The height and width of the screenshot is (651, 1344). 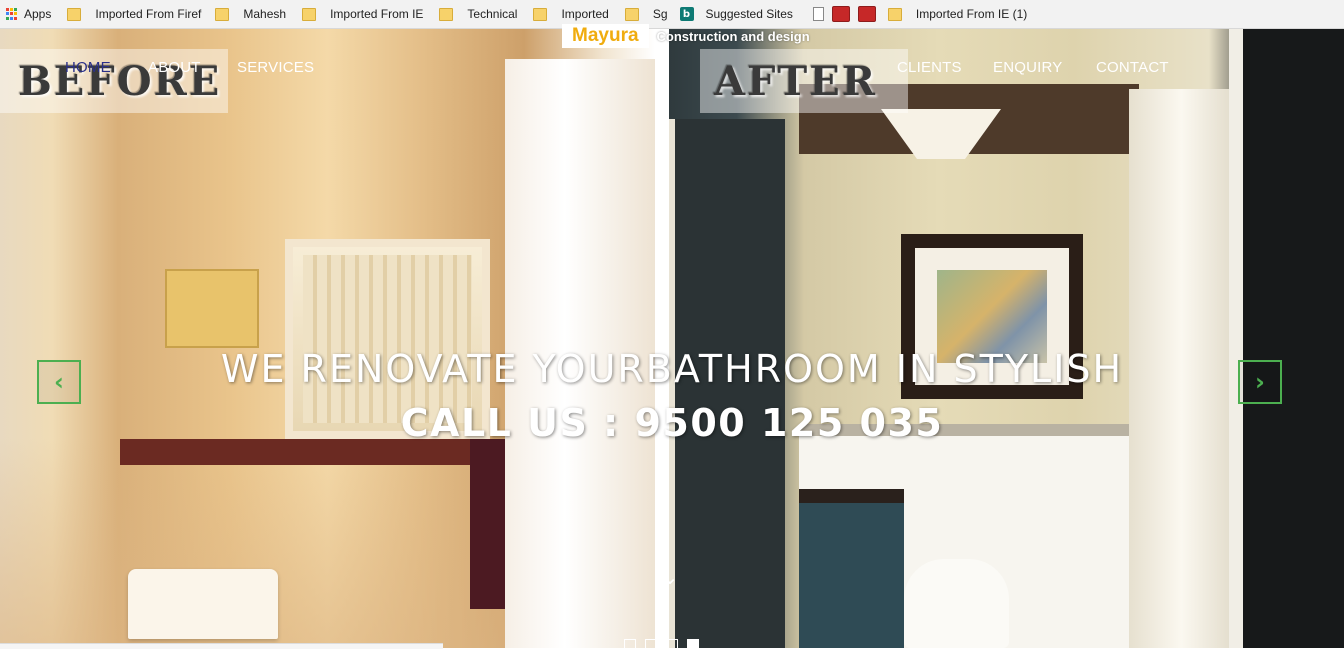 I want to click on bookmark-label: Suggested Sites, so click(x=749, y=14).